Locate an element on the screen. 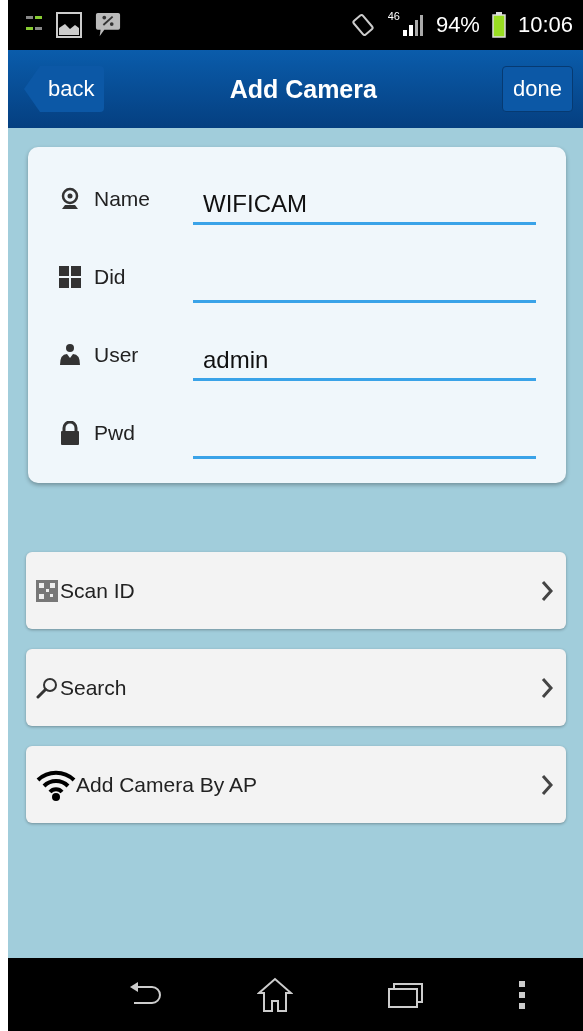  menu-item: Scan ID is located at coordinates (296, 590).